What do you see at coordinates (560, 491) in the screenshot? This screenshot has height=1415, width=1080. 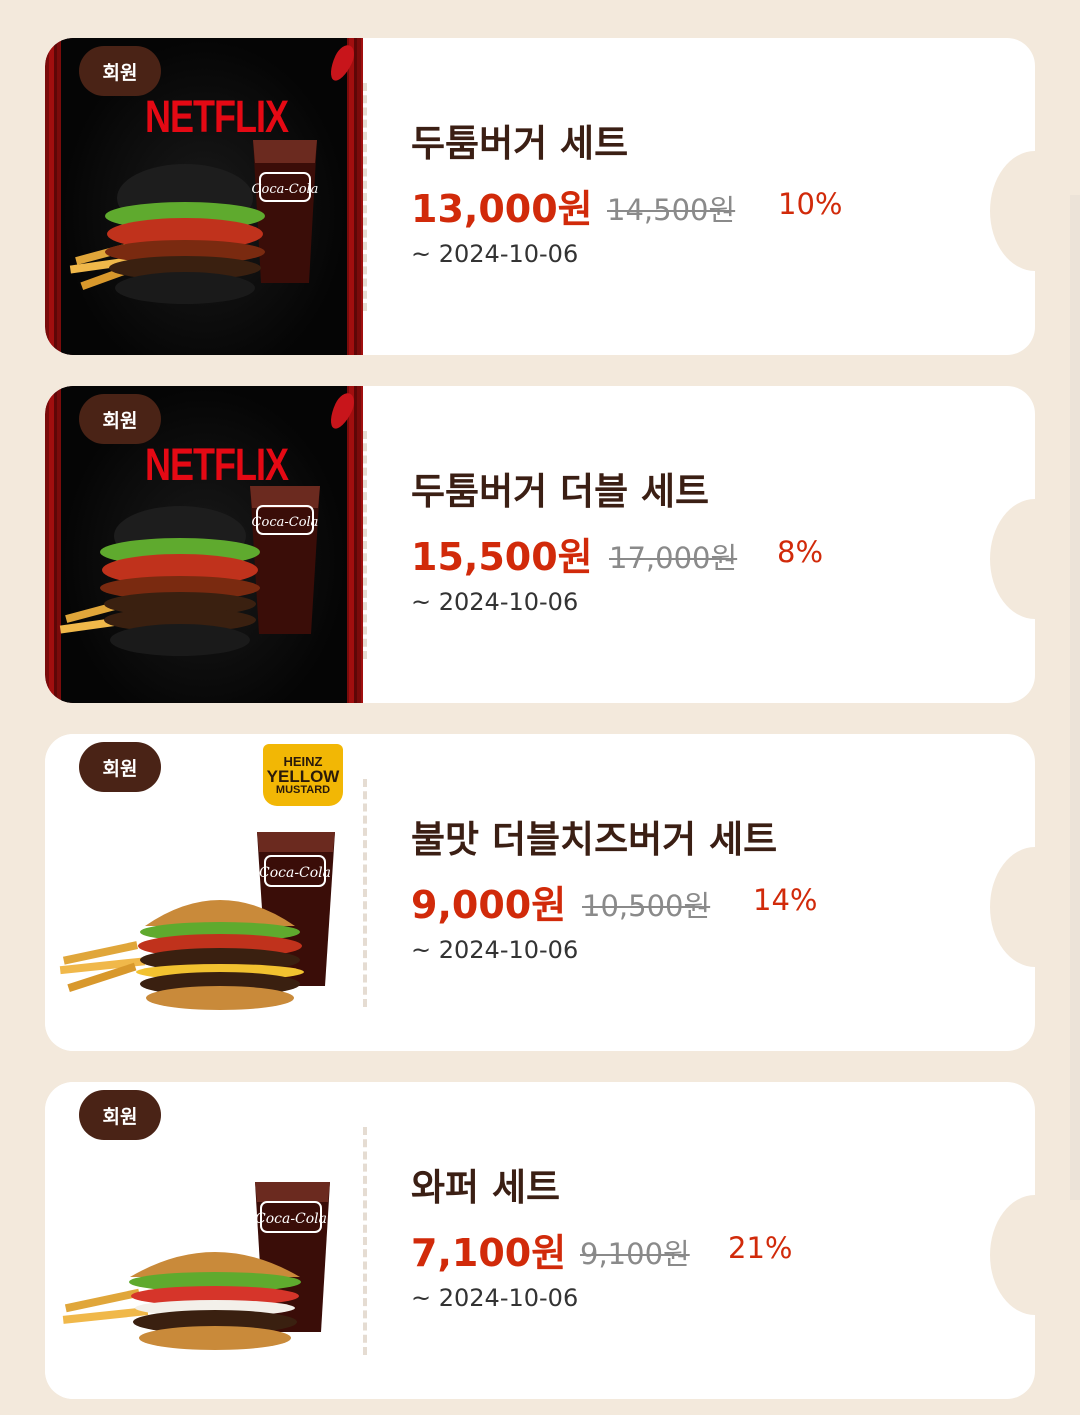 I see `coupon-title: 두툼버거 더블 세트` at bounding box center [560, 491].